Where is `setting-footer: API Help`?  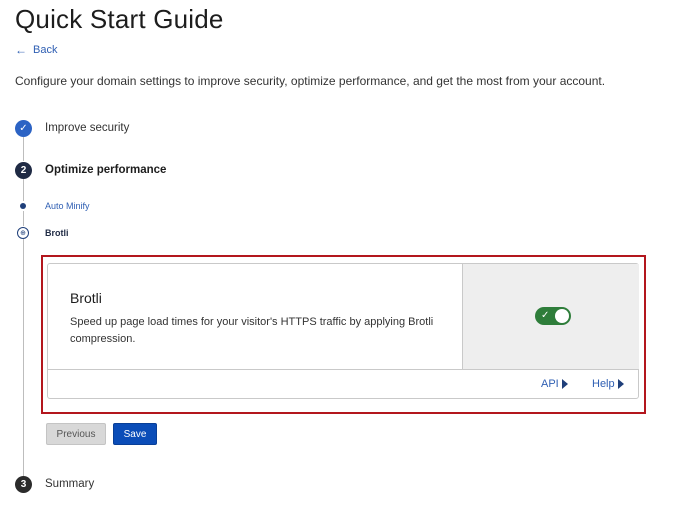
setting-footer: API Help is located at coordinates (343, 384).